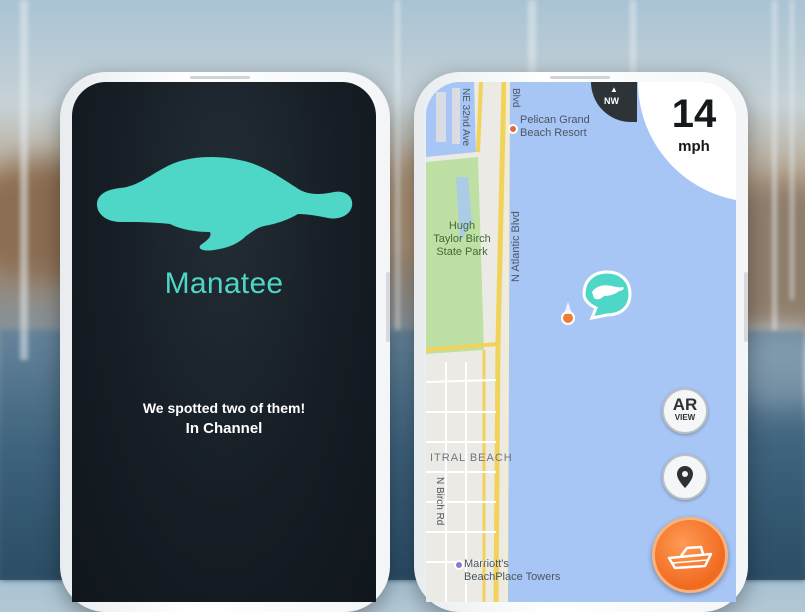 This screenshot has width=805, height=612. I want to click on area-label-central-beach: ITRAL BEACH, so click(471, 458).